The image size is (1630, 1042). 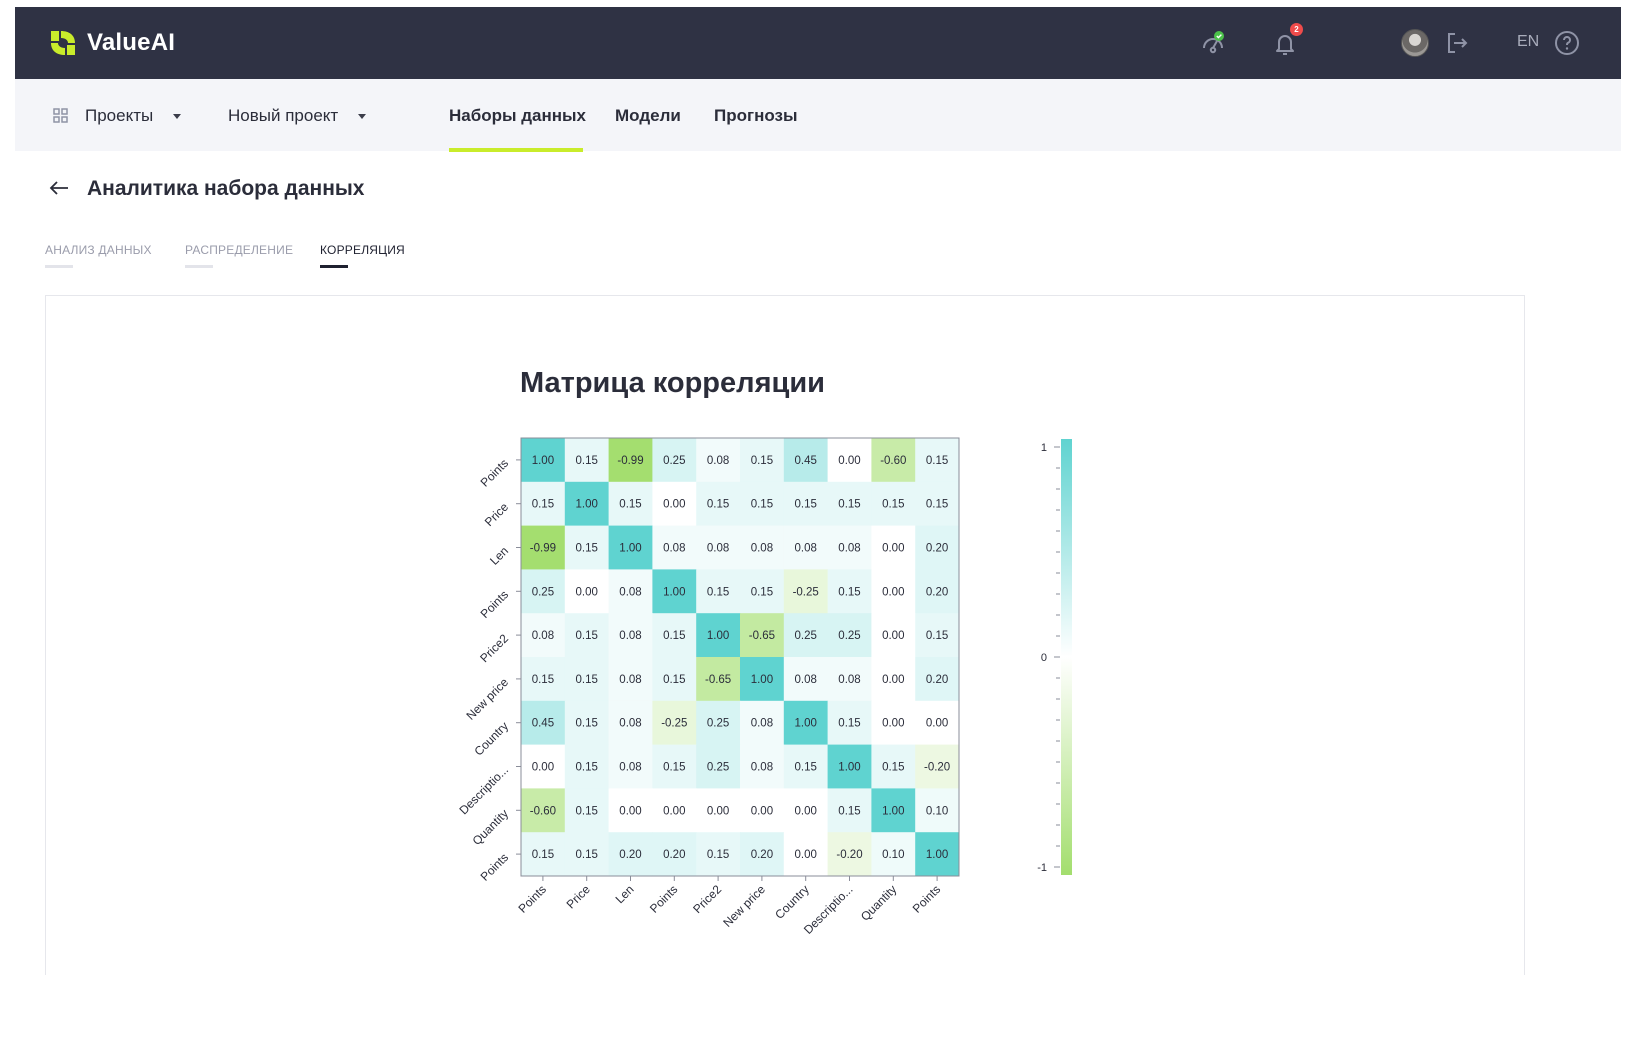 What do you see at coordinates (1044, 448) in the screenshot?
I see `colorbar-tick-label: 1` at bounding box center [1044, 448].